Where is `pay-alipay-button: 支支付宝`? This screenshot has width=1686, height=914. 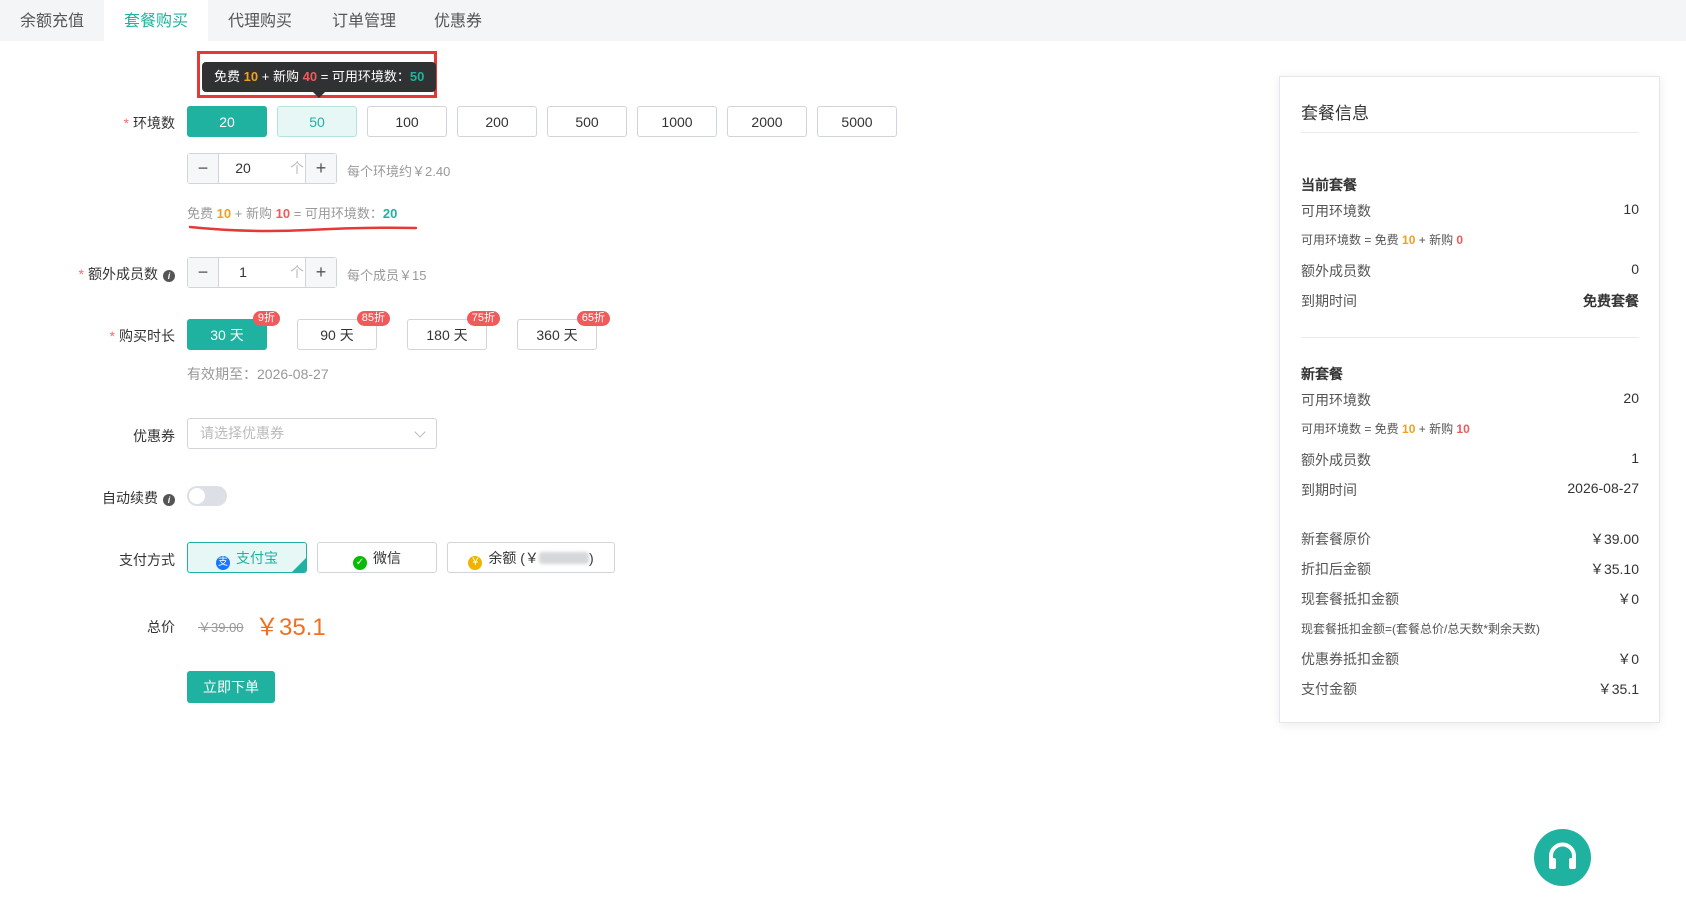 pay-alipay-button: 支支付宝 is located at coordinates (247, 557).